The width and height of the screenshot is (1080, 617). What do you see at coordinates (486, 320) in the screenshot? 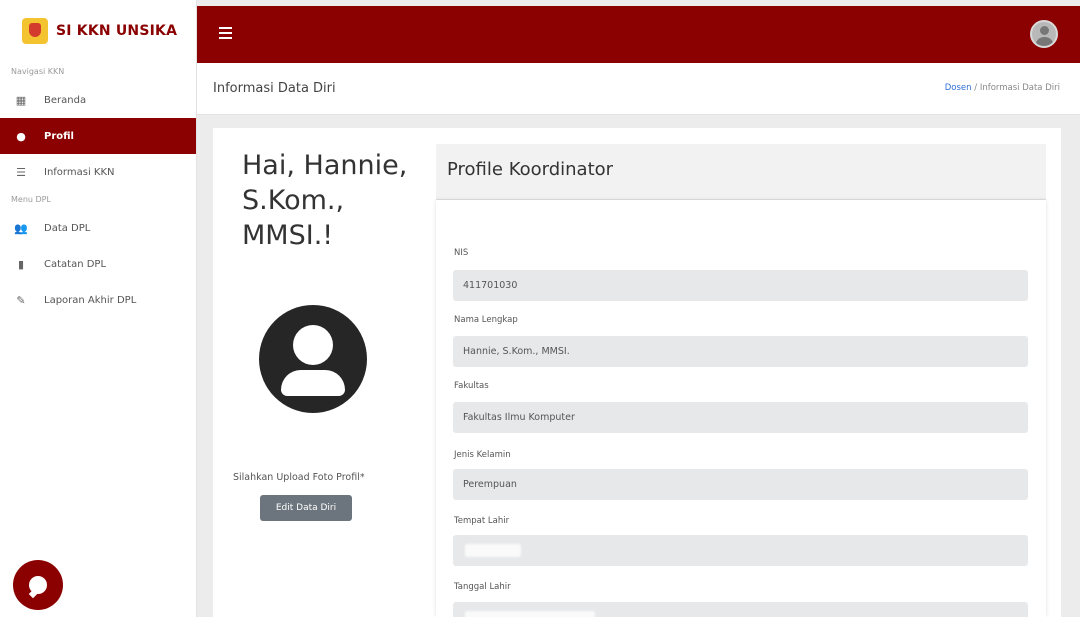
I see `field-label-nama: Nama Lengkap` at bounding box center [486, 320].